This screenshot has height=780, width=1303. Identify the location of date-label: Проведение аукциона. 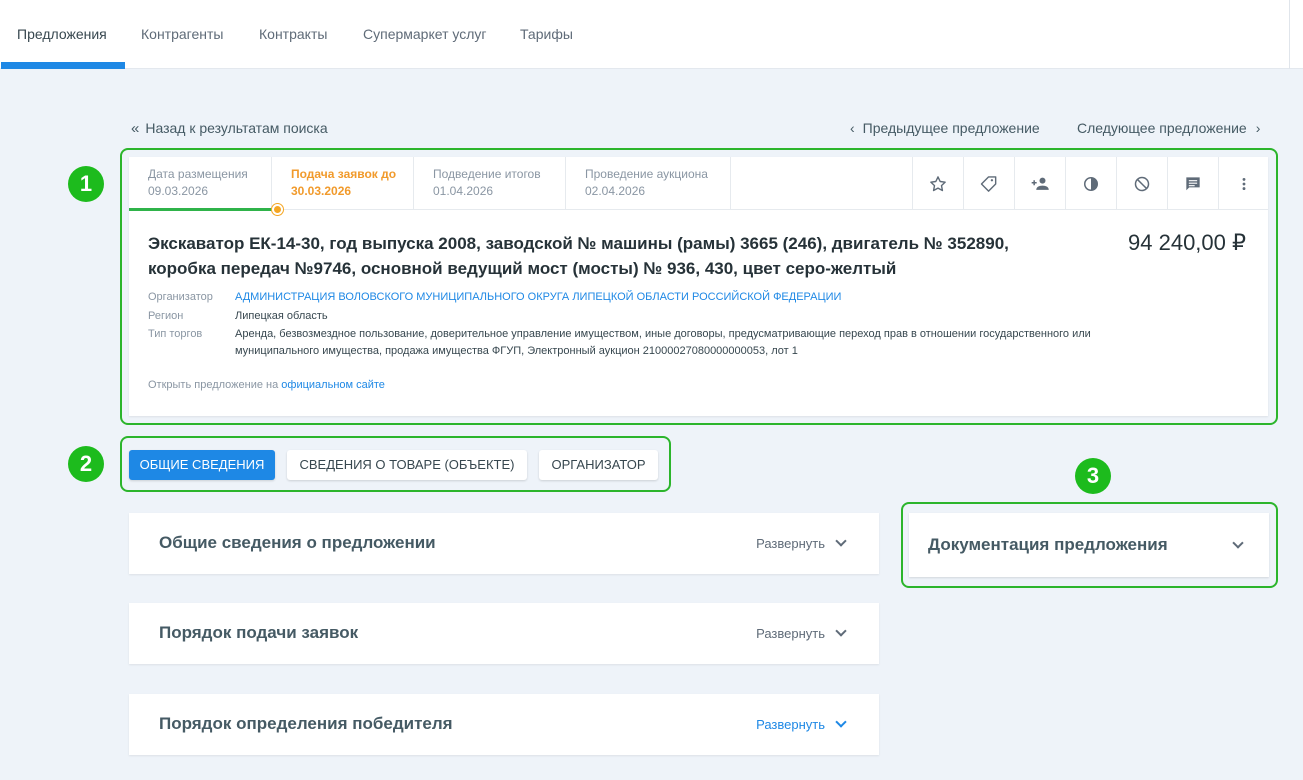
(646, 174).